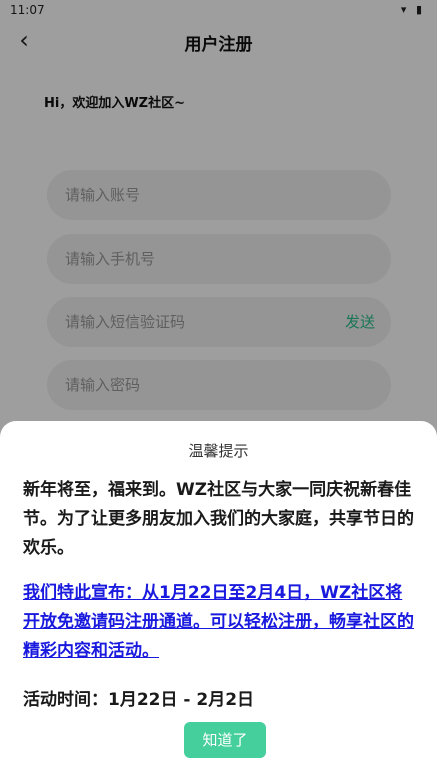 Image resolution: width=437 pixels, height=776 pixels. Describe the element at coordinates (139, 700) in the screenshot. I see `activity-period: 活动时间：1月22日 - 2月2日` at that location.